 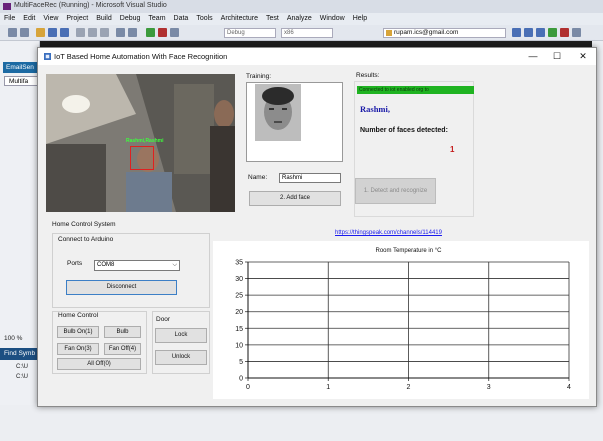 What do you see at coordinates (104, 20) in the screenshot?
I see `menu-item-build: Build` at bounding box center [104, 20].